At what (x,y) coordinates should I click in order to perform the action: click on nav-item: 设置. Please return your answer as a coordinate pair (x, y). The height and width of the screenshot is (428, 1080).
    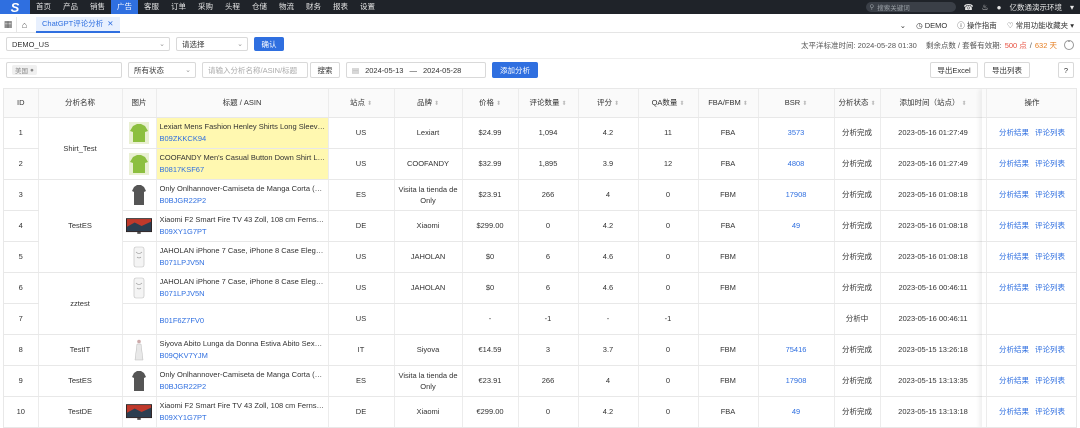
    Looking at the image, I should click on (367, 7).